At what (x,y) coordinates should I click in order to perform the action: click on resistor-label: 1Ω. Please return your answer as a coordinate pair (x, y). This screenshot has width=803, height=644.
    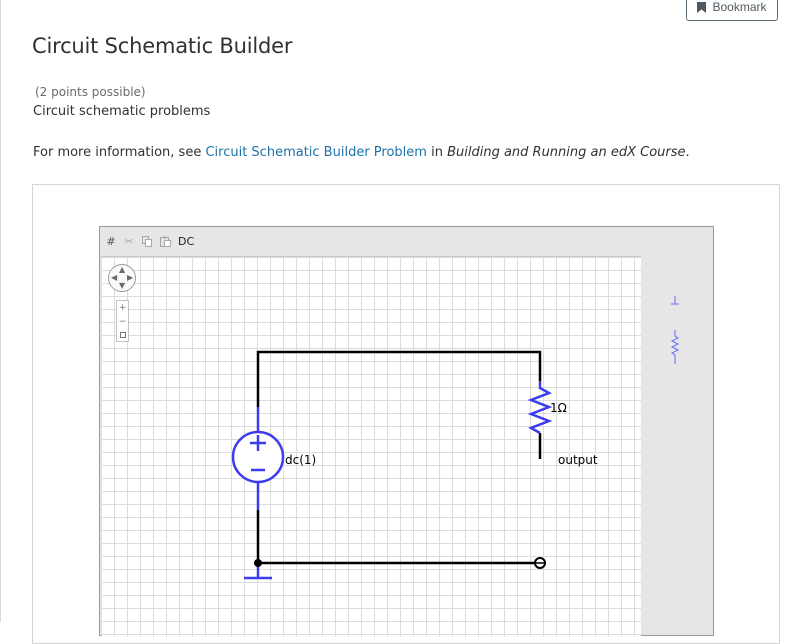
    Looking at the image, I should click on (558, 408).